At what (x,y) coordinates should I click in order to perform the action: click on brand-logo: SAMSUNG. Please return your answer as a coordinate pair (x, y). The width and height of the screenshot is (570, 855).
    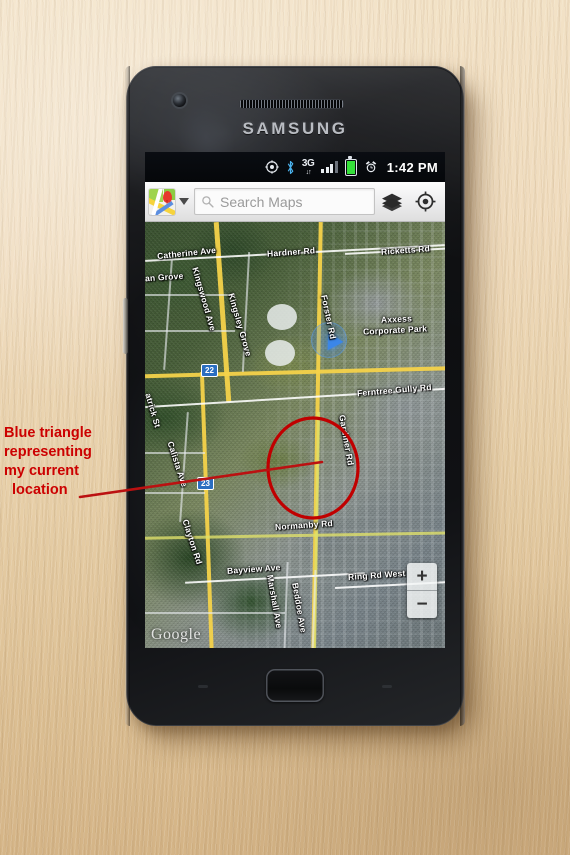
    Looking at the image, I should click on (295, 128).